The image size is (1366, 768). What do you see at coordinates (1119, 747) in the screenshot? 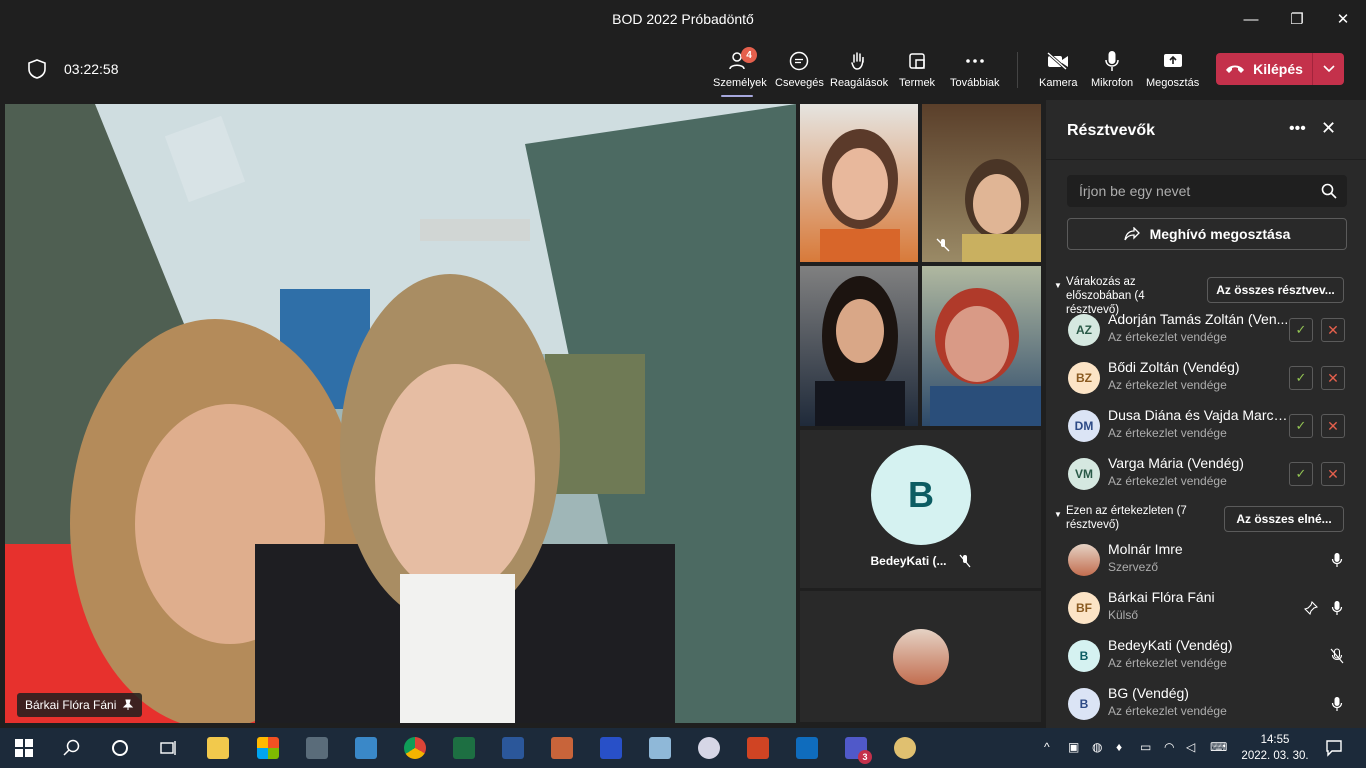
I see `microphone-icon: ♦` at bounding box center [1119, 747].